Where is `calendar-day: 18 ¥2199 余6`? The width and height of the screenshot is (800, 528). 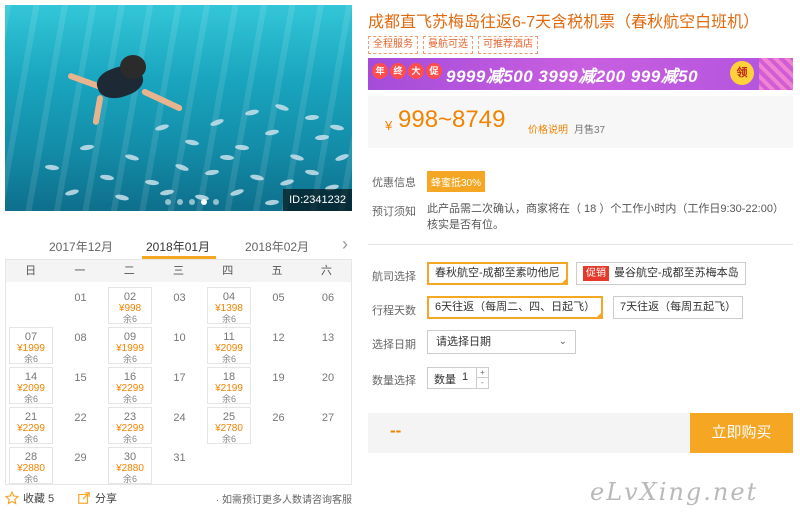
calendar-day: 18 ¥2199 余6 is located at coordinates (229, 385).